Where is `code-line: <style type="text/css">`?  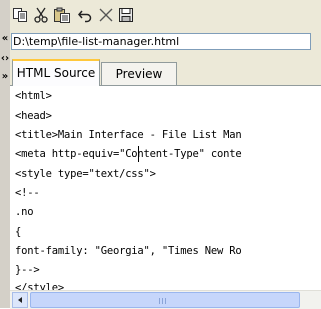
code-line: <style type="text/css"> is located at coordinates (85, 174).